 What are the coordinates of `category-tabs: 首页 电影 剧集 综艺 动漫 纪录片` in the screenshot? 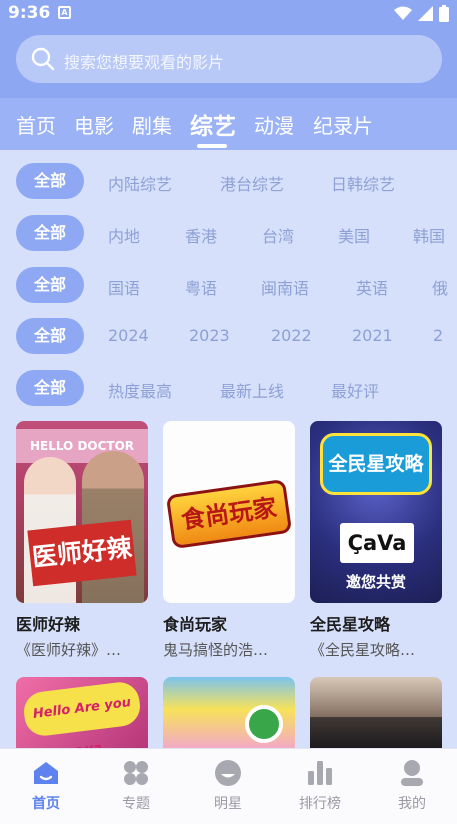 It's located at (228, 124).